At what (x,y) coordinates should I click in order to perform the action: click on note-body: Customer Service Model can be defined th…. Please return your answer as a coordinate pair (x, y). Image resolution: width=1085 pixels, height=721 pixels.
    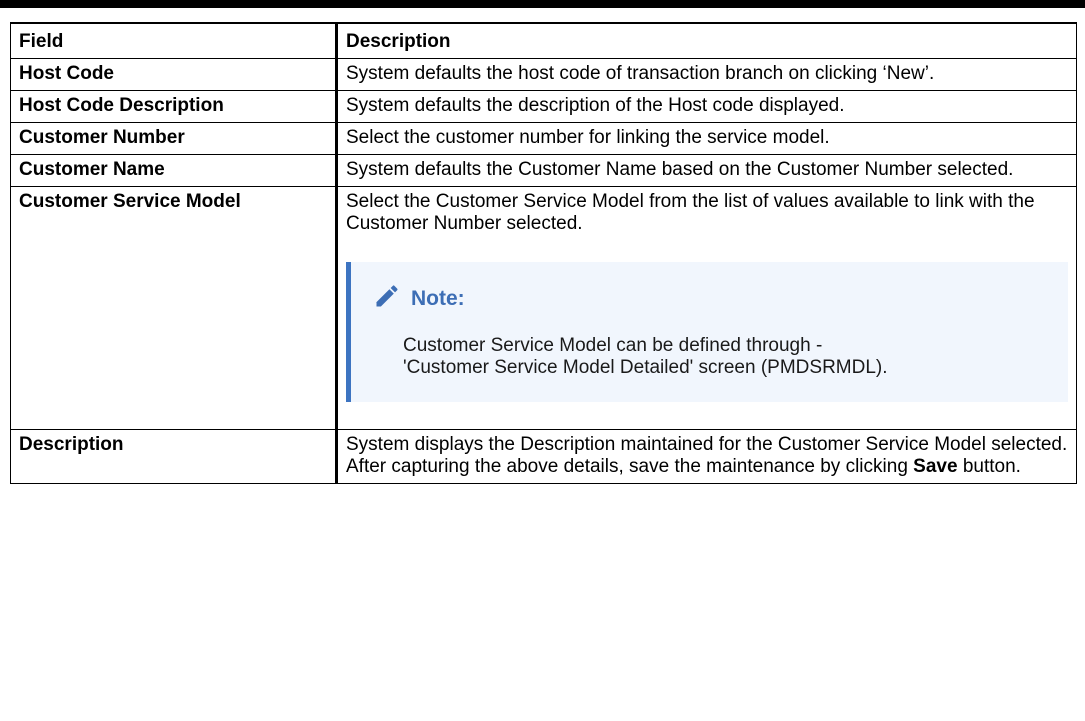
    Looking at the image, I should click on (711, 357).